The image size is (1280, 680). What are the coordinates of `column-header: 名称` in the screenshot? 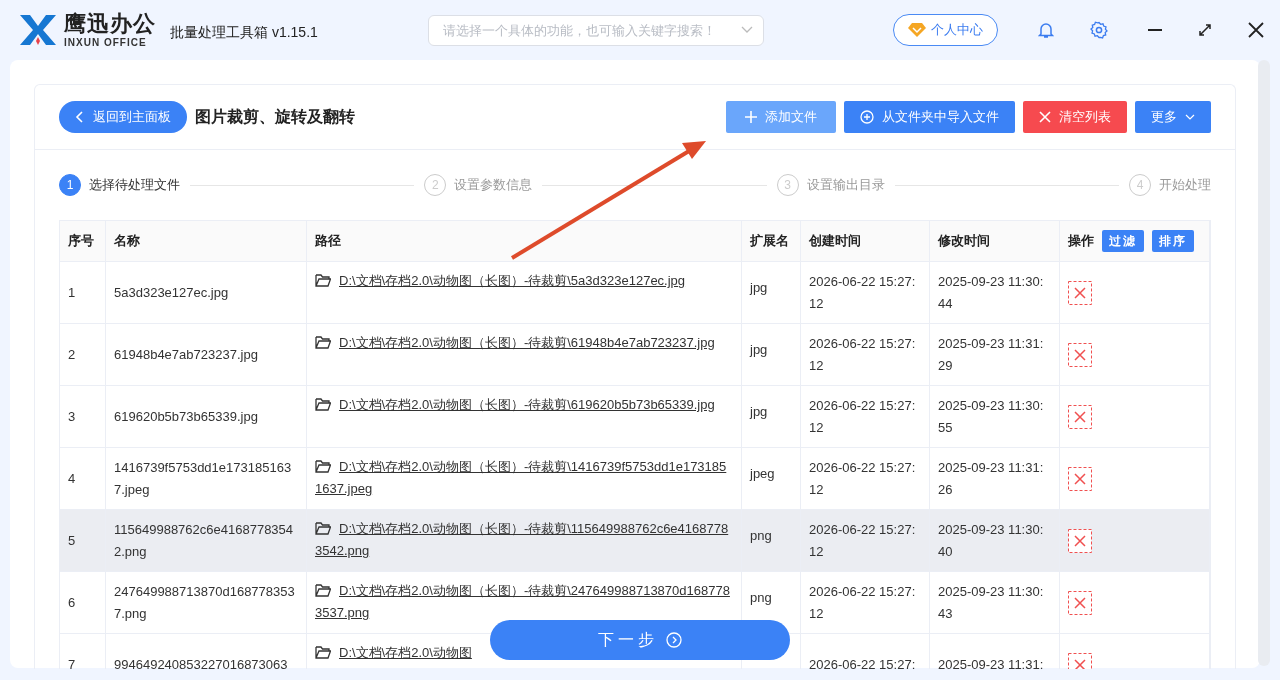 It's located at (206, 241).